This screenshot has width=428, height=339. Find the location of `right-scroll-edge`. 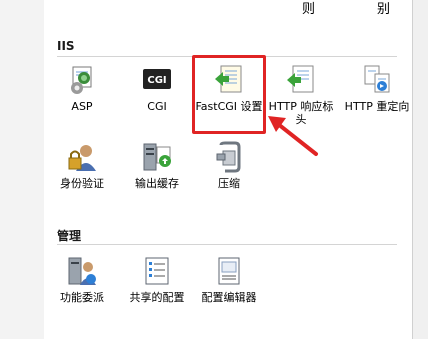

right-scroll-edge is located at coordinates (420, 169).